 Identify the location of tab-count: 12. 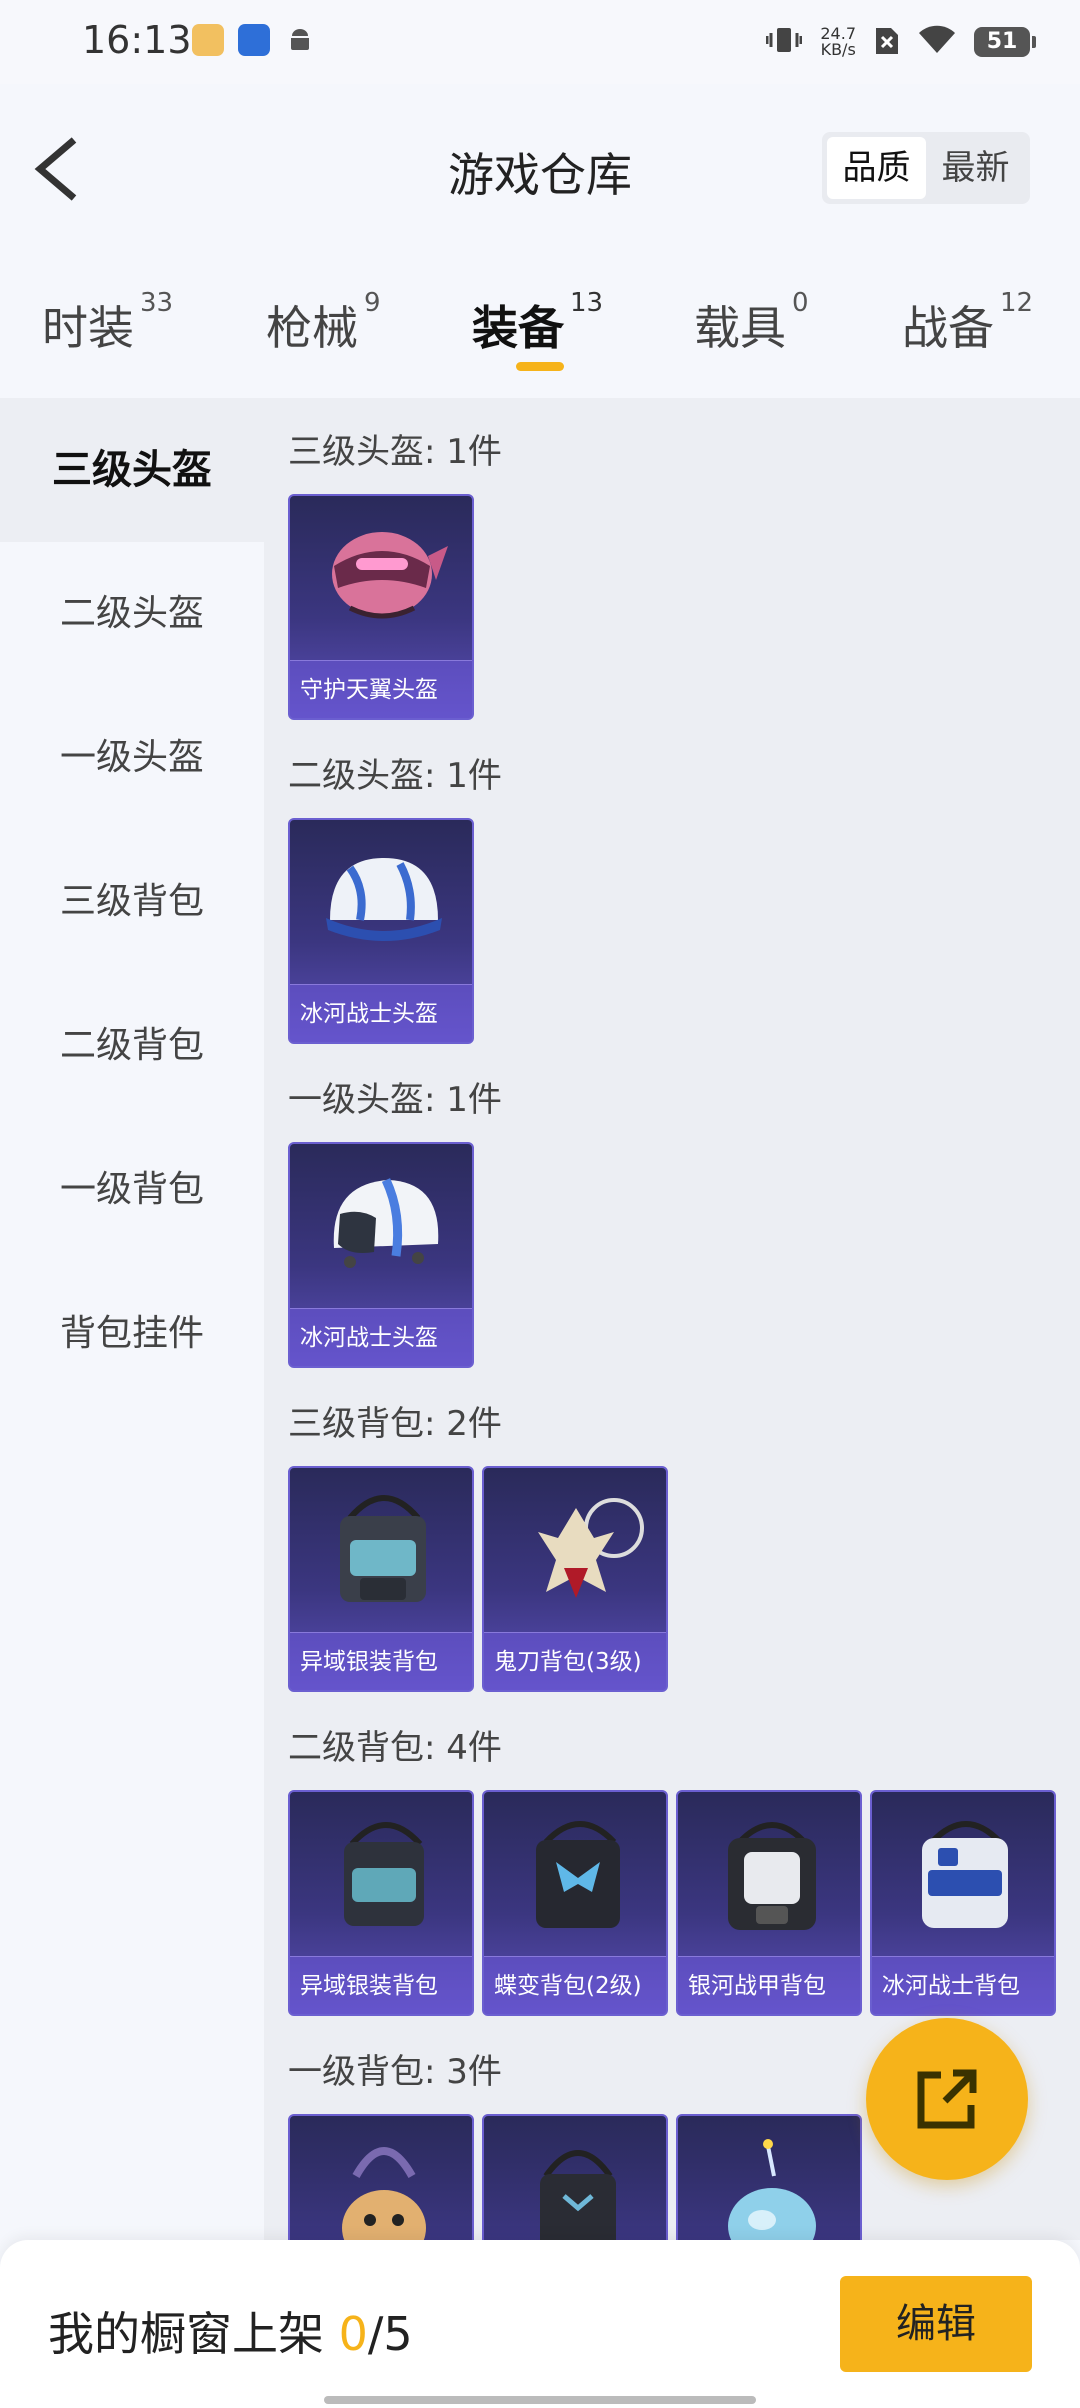
(1017, 303).